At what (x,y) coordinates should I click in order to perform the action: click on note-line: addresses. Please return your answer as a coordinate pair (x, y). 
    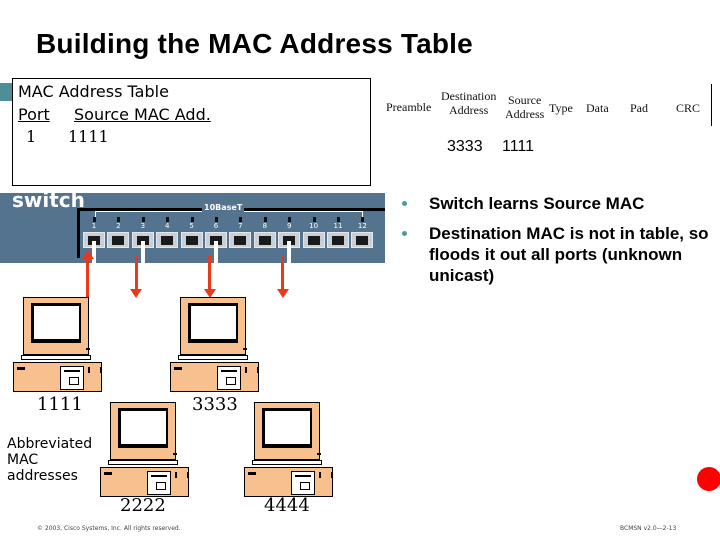
    Looking at the image, I should click on (42, 476).